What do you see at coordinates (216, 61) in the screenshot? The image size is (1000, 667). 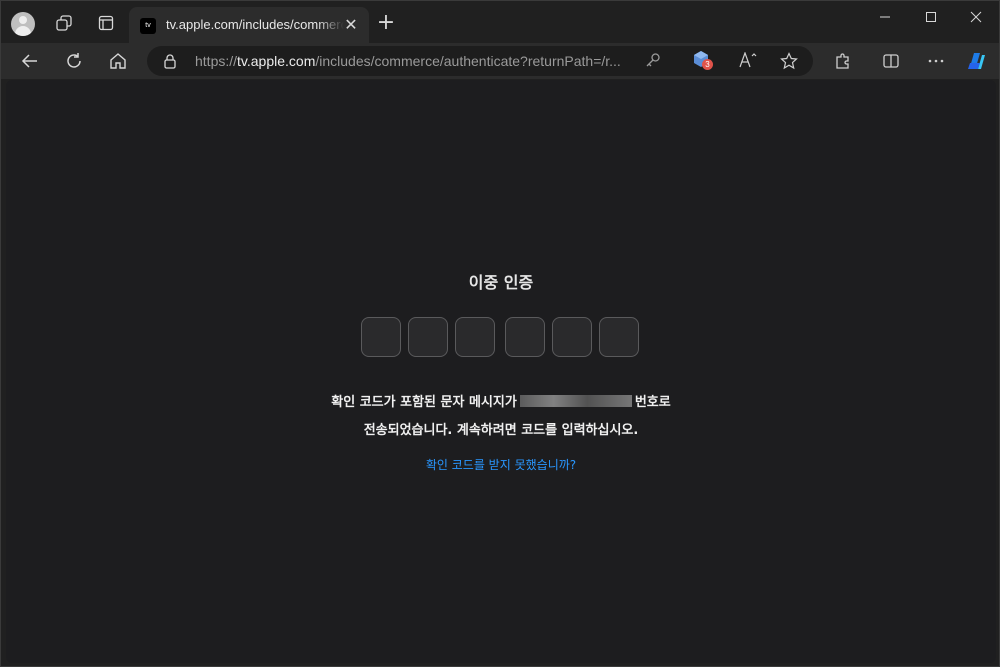 I see `url-scheme: https://` at bounding box center [216, 61].